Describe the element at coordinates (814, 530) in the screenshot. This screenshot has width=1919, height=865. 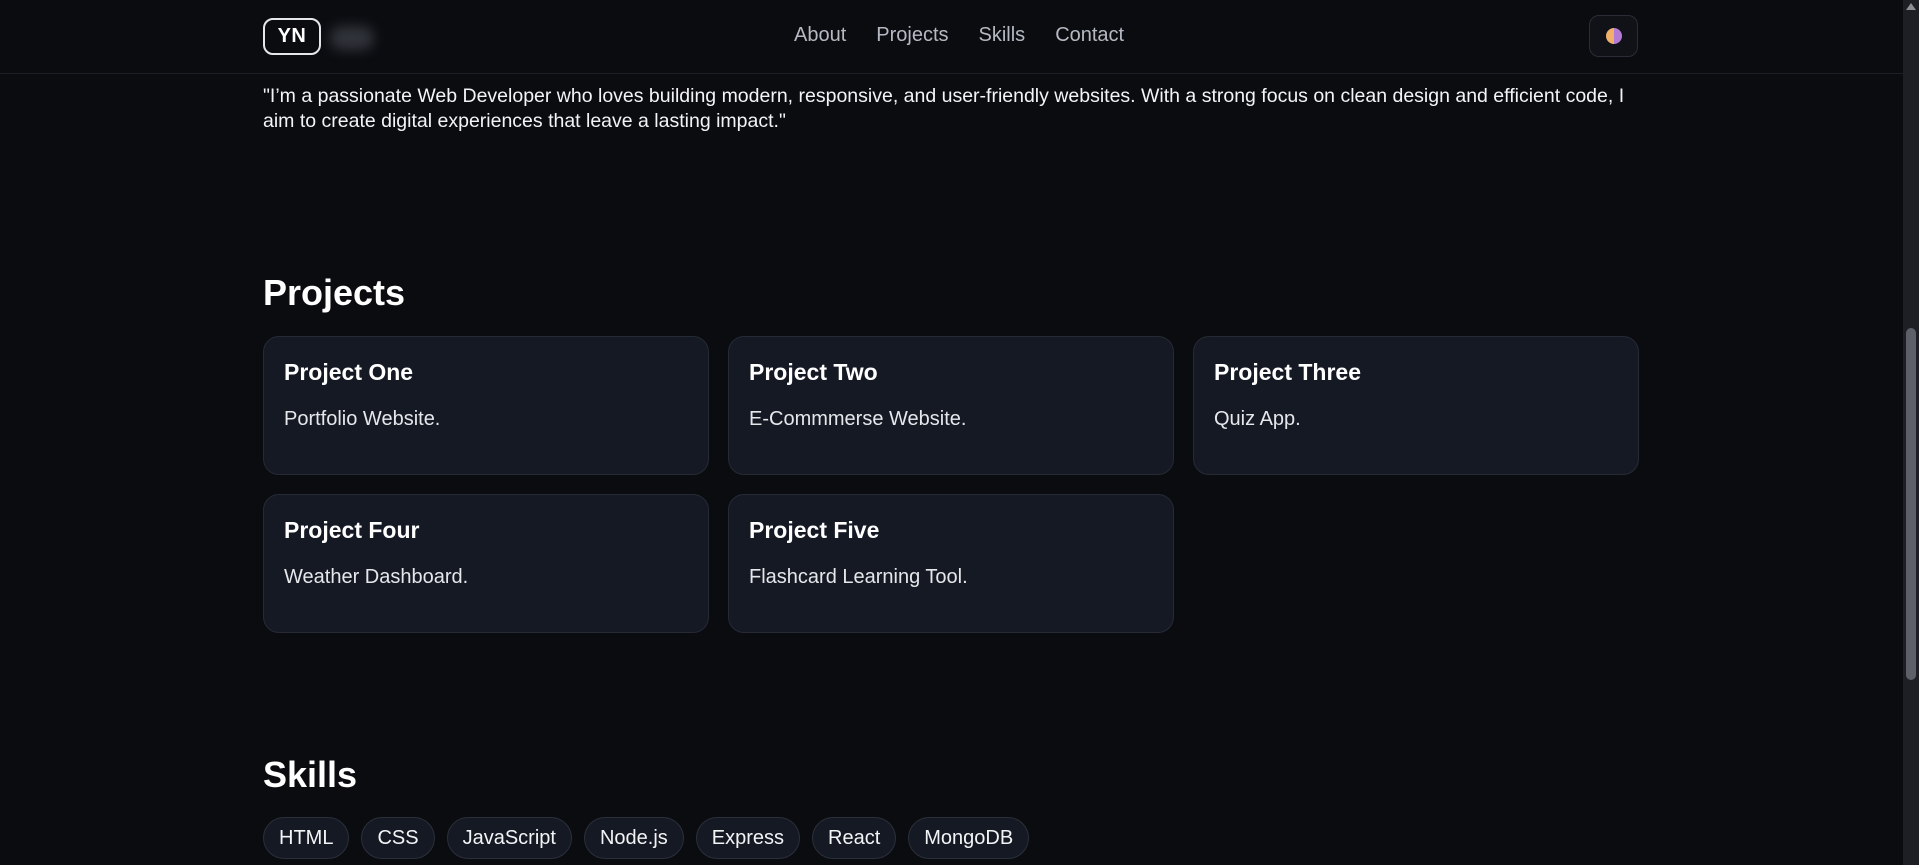
I see `project-card-title: Project Five` at that location.